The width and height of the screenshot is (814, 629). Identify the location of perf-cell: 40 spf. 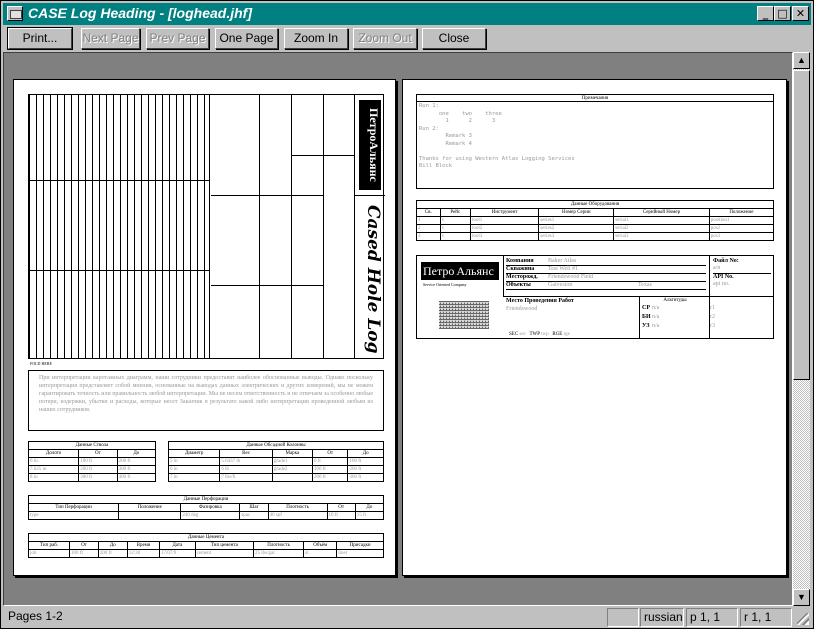
(297, 515).